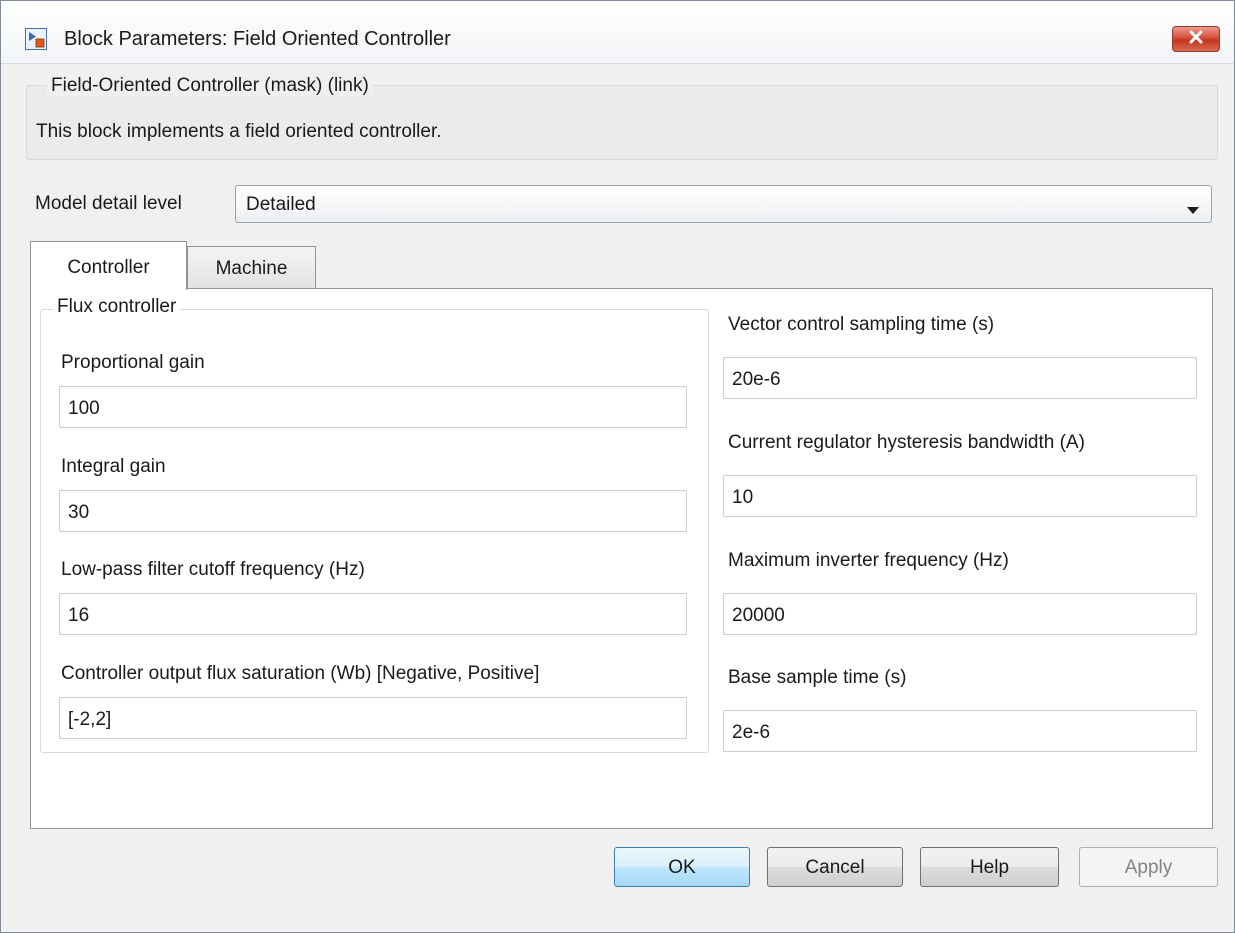 The height and width of the screenshot is (933, 1235). I want to click on close-button, so click(1196, 39).